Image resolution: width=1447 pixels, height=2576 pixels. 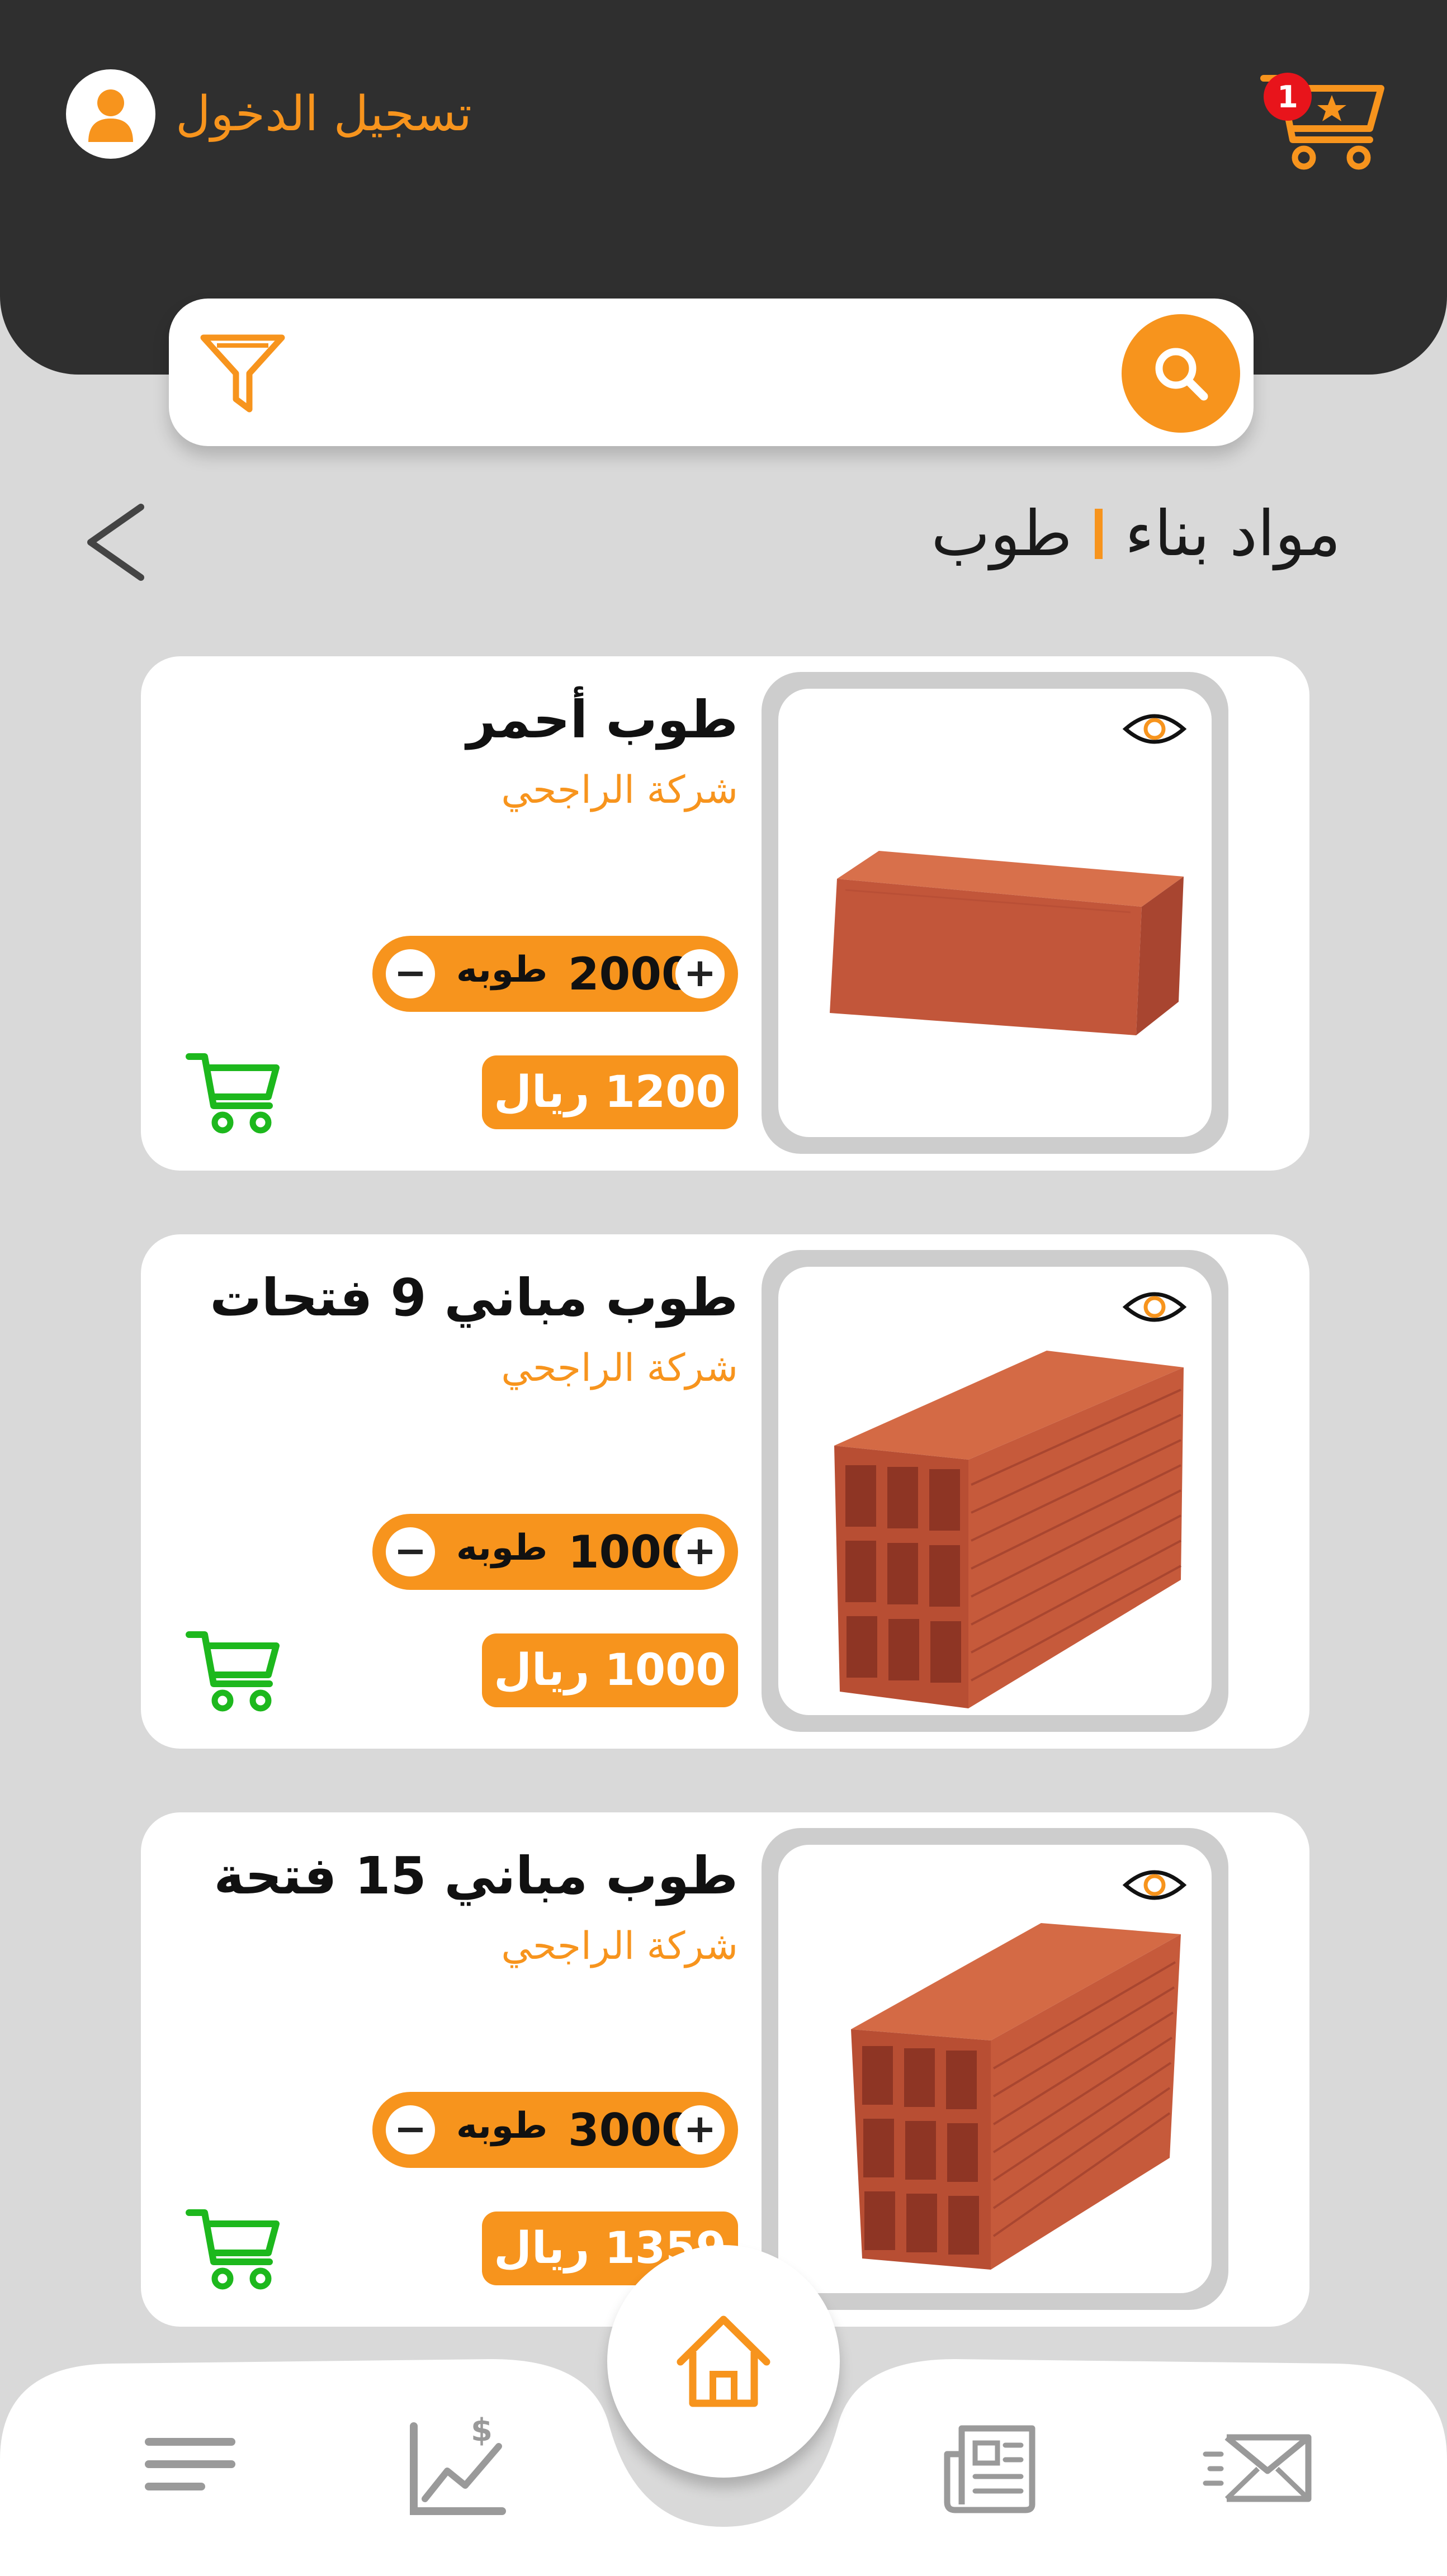 I want to click on quantity-value: 3000, so click(x=630, y=2130).